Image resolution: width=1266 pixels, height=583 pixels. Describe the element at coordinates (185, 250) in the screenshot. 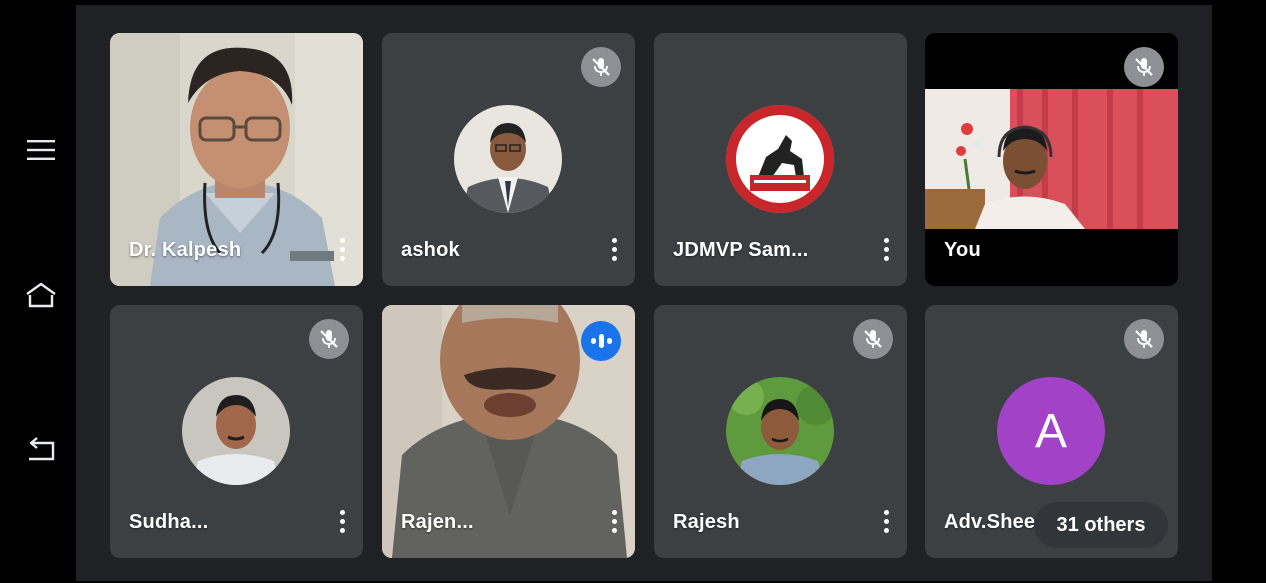

I see `participant-name: Dr. Kalpesh` at that location.